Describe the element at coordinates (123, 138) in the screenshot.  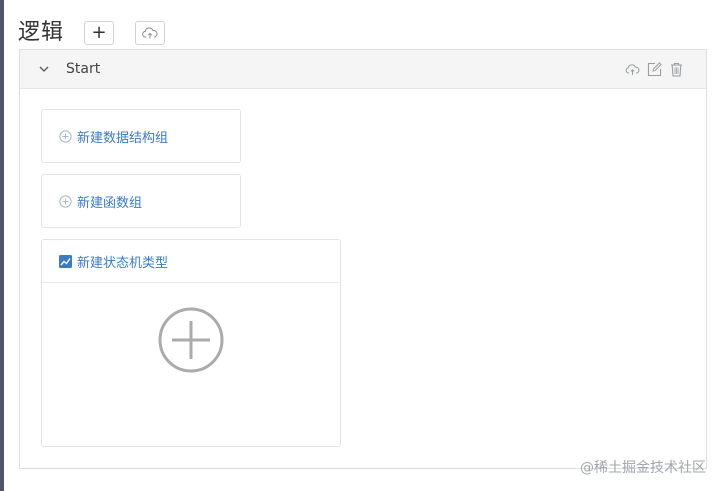
I see `new-data-structure-group-label: 新建数据结构组` at that location.